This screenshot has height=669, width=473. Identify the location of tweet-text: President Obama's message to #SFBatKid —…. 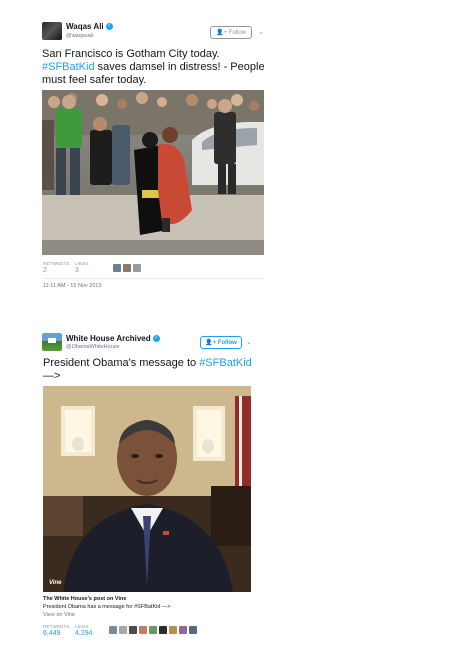
(147, 369).